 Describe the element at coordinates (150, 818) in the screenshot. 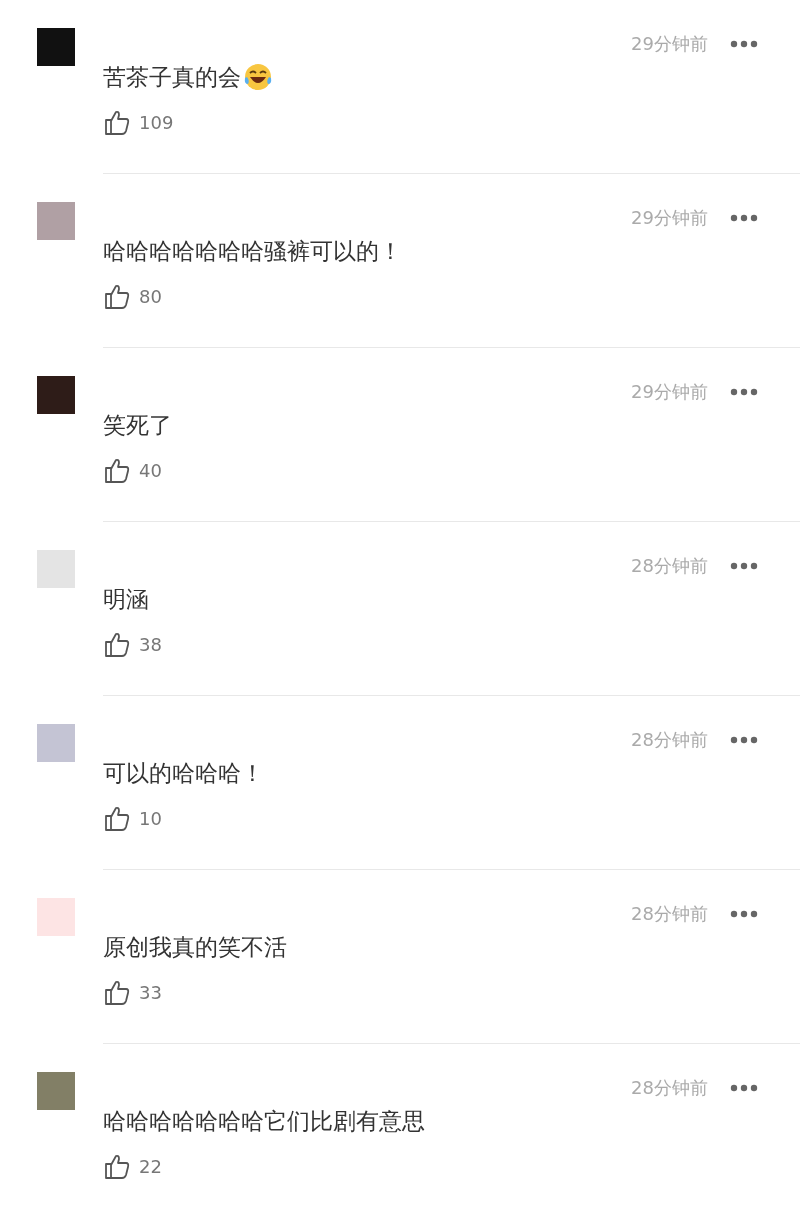

I see `like-count: 10` at that location.